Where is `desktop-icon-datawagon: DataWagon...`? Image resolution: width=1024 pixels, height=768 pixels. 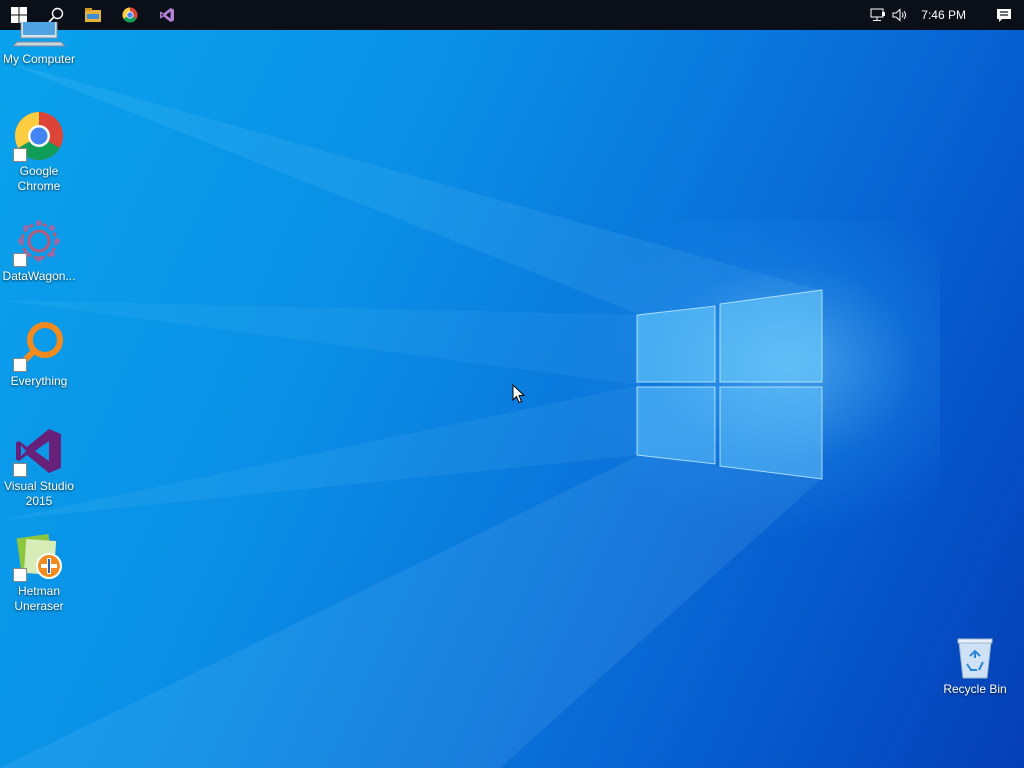 desktop-icon-datawagon: DataWagon... is located at coordinates (39, 249).